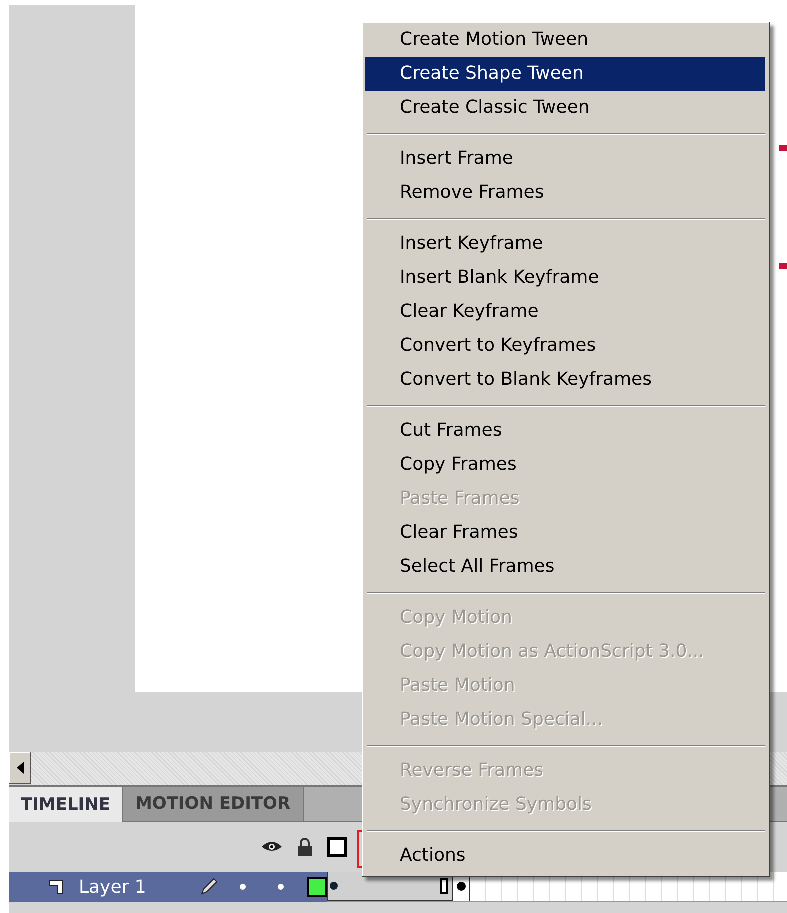 This screenshot has height=913, width=787. Describe the element at coordinates (565, 465) in the screenshot. I see `menu-item: Copy Frames` at that location.